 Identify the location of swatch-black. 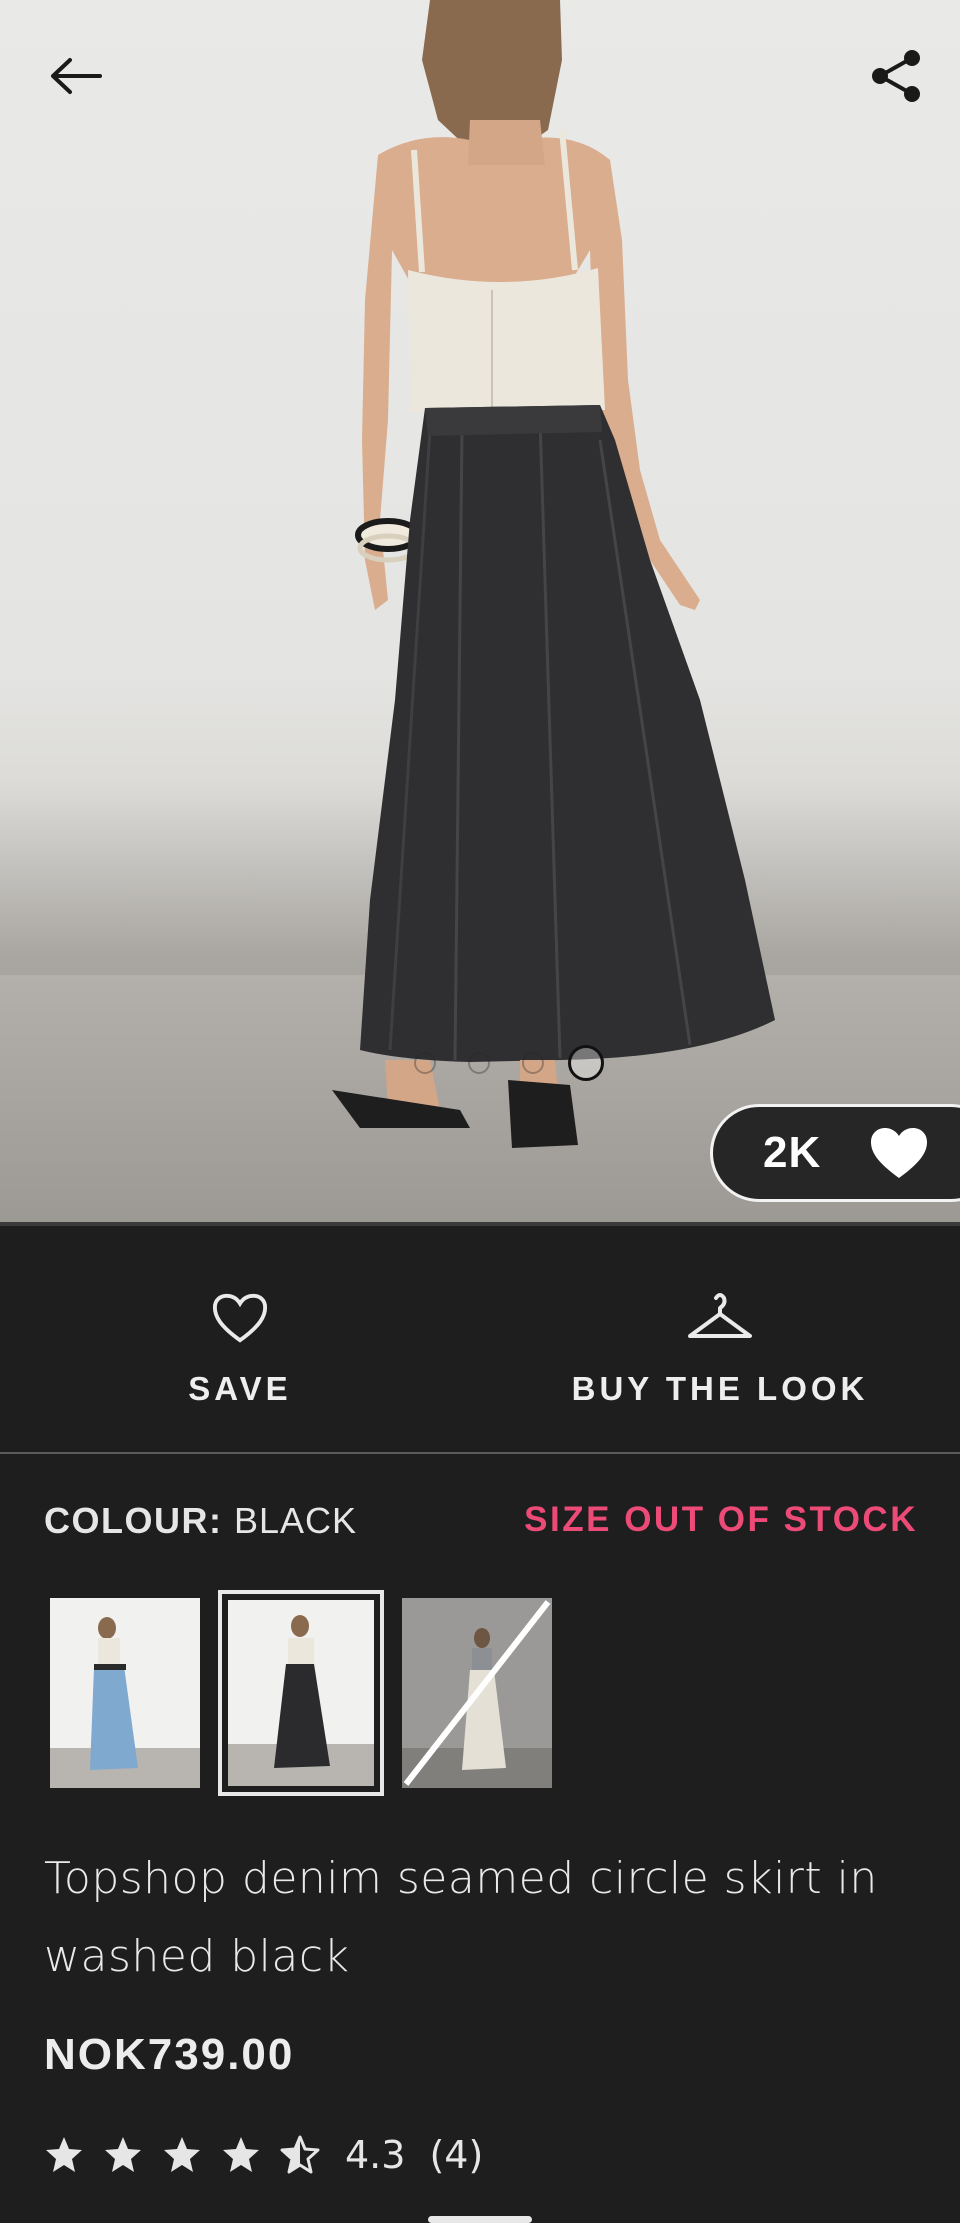
(301, 1693).